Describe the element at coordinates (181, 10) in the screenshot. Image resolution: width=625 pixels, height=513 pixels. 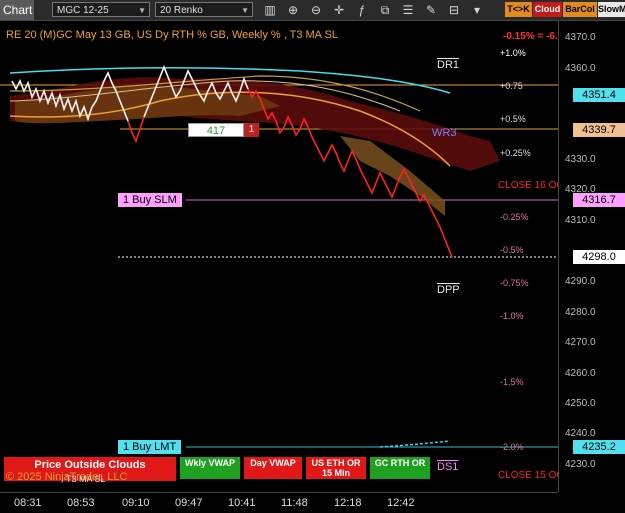
I see `bar-type-value: 20 Renko` at that location.